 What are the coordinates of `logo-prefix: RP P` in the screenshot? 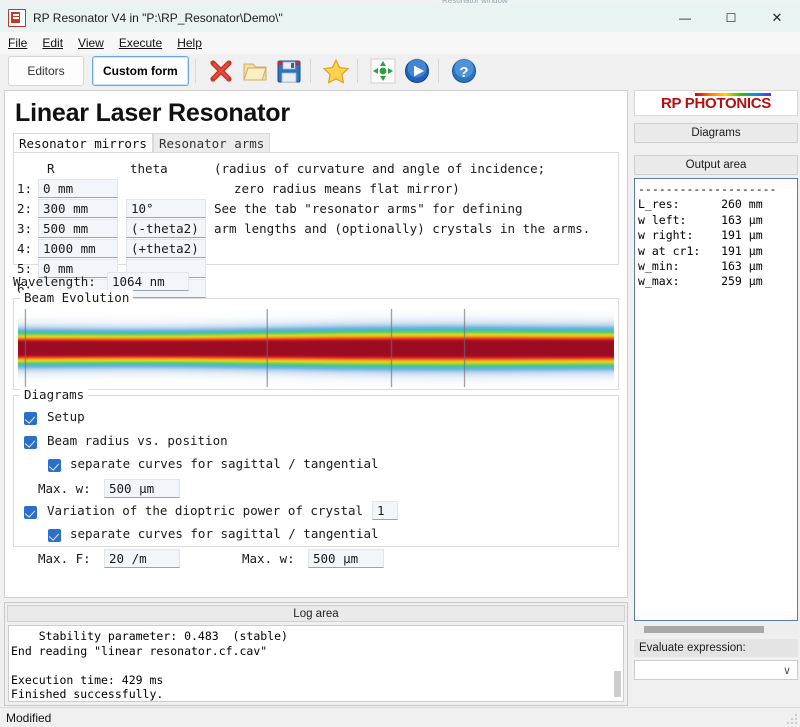 It's located at (677, 103).